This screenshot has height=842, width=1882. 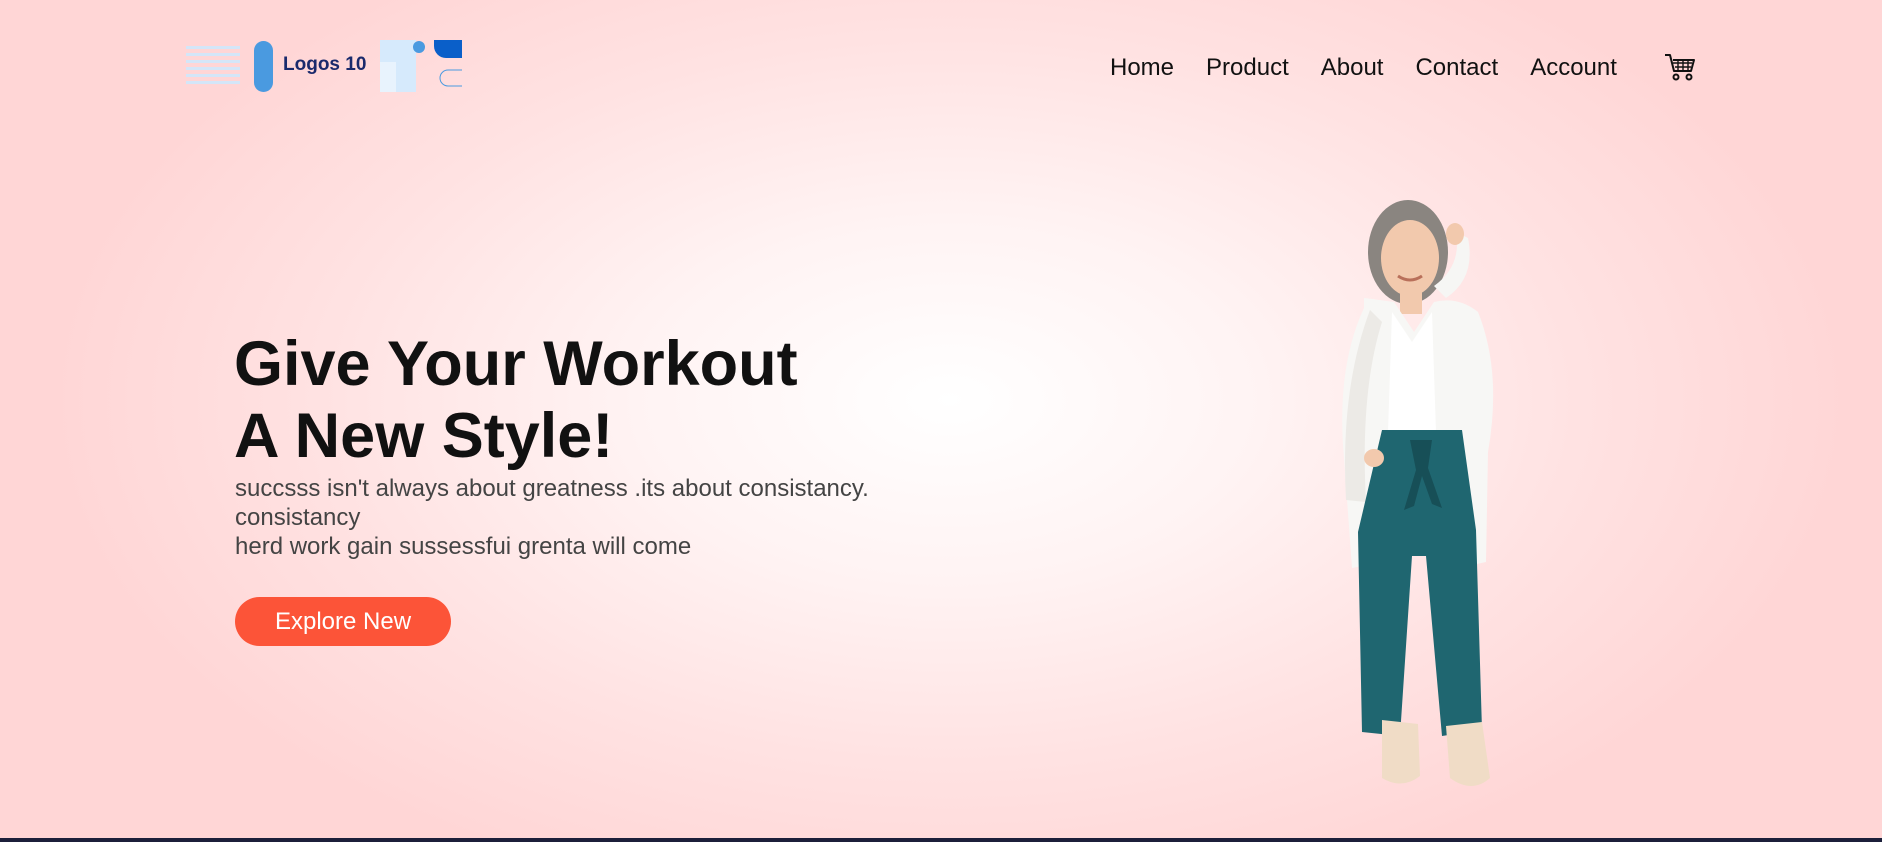 What do you see at coordinates (298, 517) in the screenshot?
I see `hero-subtext-line-2: consistancy` at bounding box center [298, 517].